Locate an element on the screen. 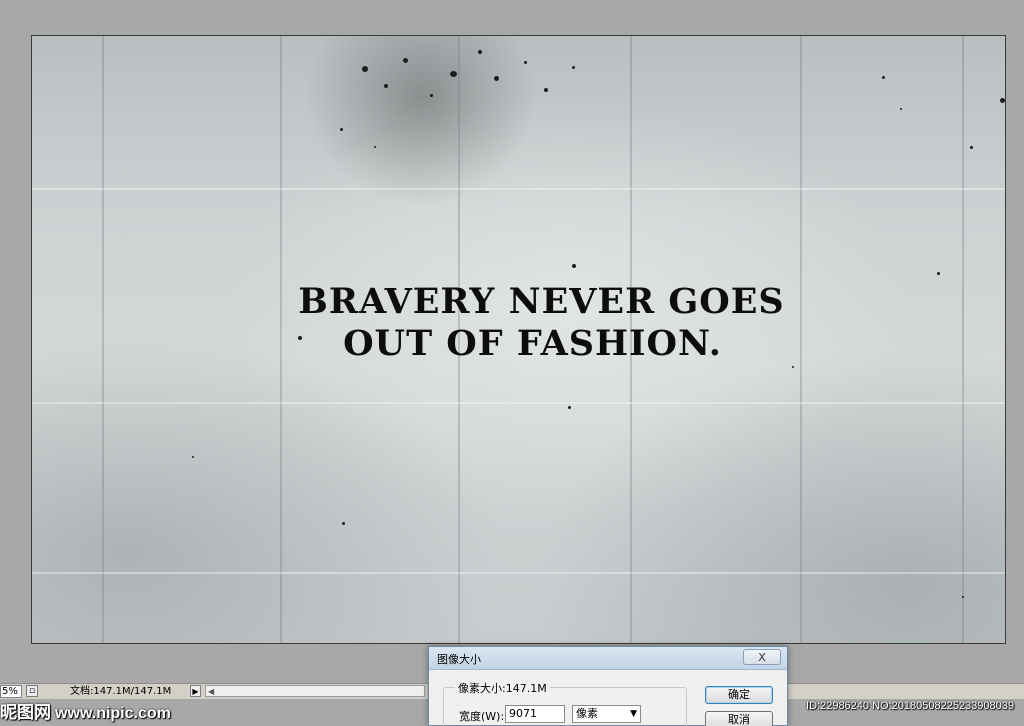 This screenshot has width=1024, height=726. pixel-size-label: 像素大小:147.1M is located at coordinates (502, 688).